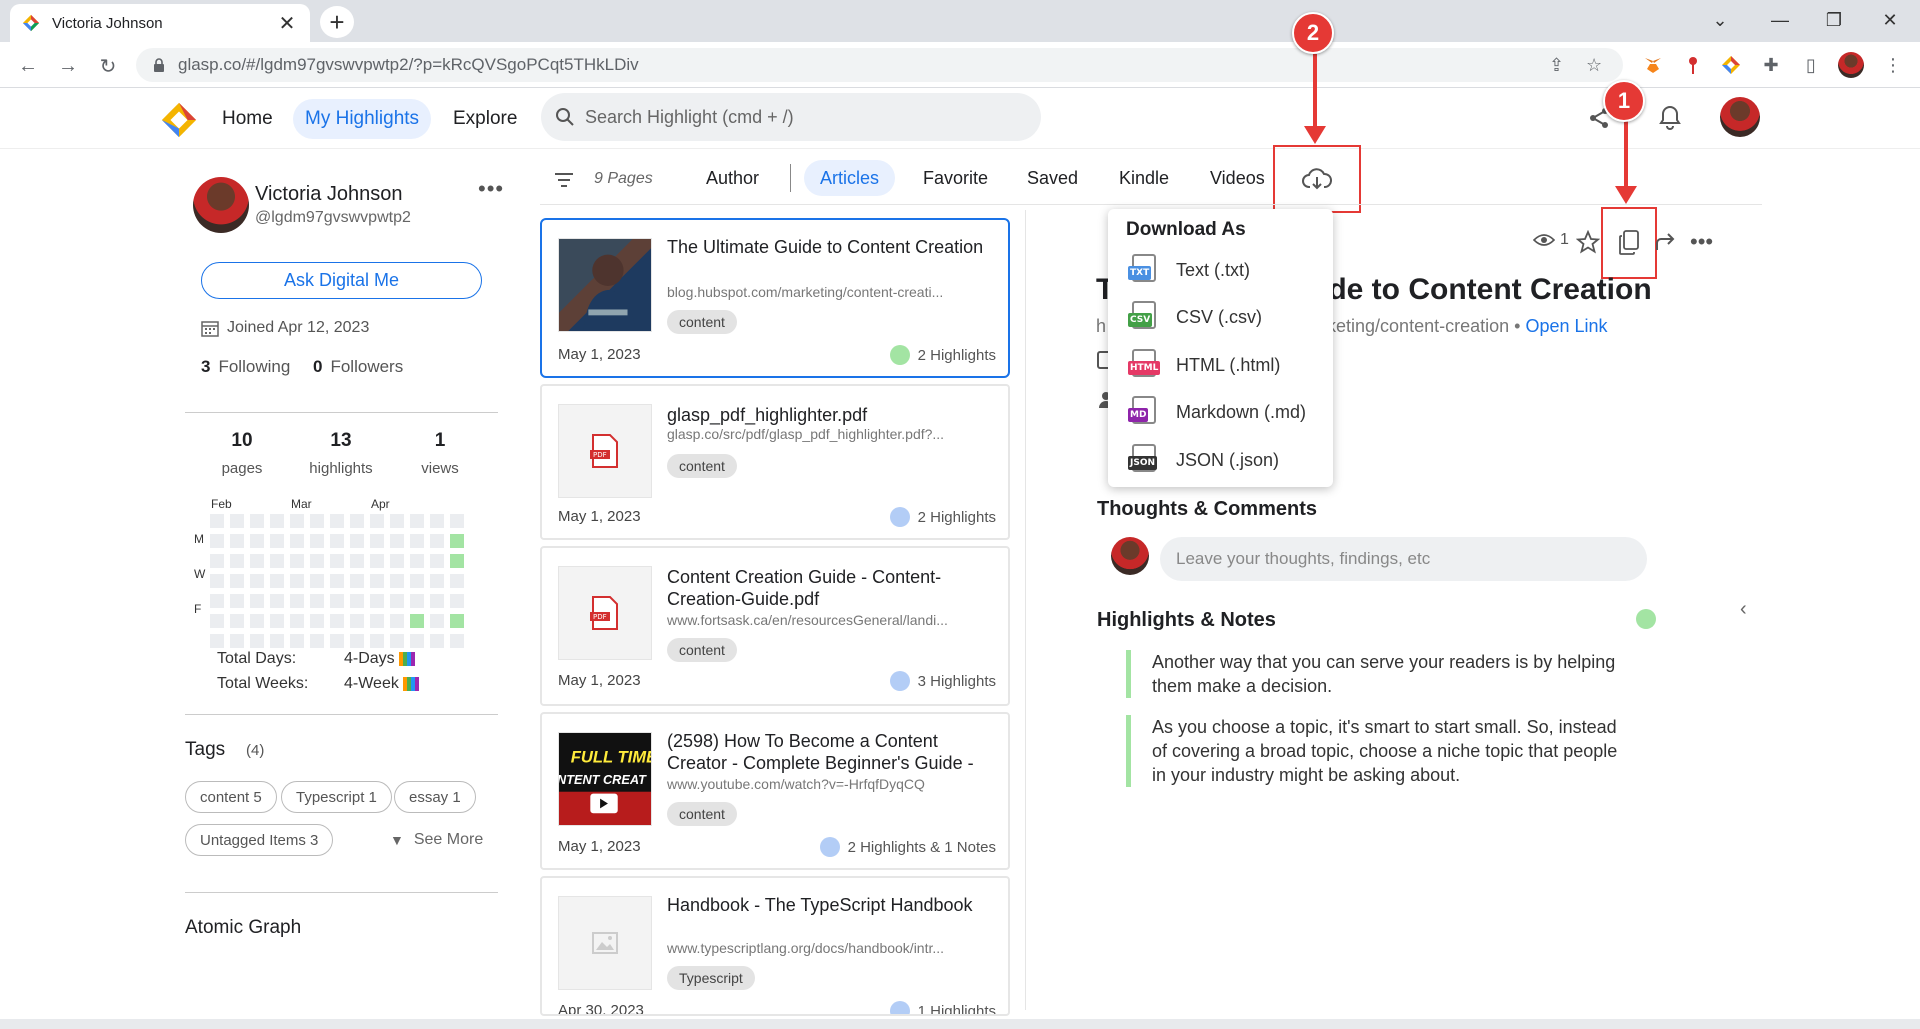  Describe the element at coordinates (960, 21) in the screenshot. I see `browser-tabbar: Victoria Johnson ✕ + ⌄ — ❐ ✕` at that location.